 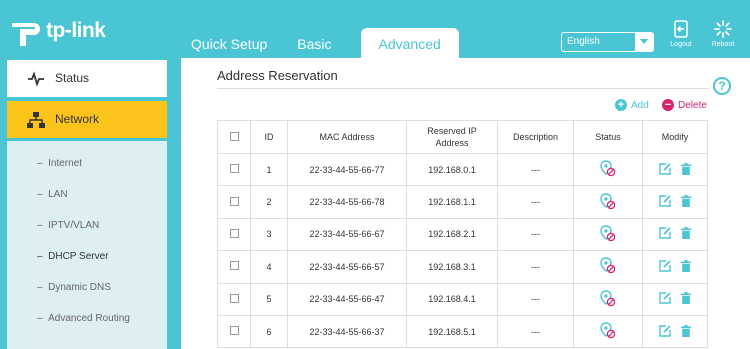 What do you see at coordinates (722, 86) in the screenshot?
I see `help-icon: ?` at bounding box center [722, 86].